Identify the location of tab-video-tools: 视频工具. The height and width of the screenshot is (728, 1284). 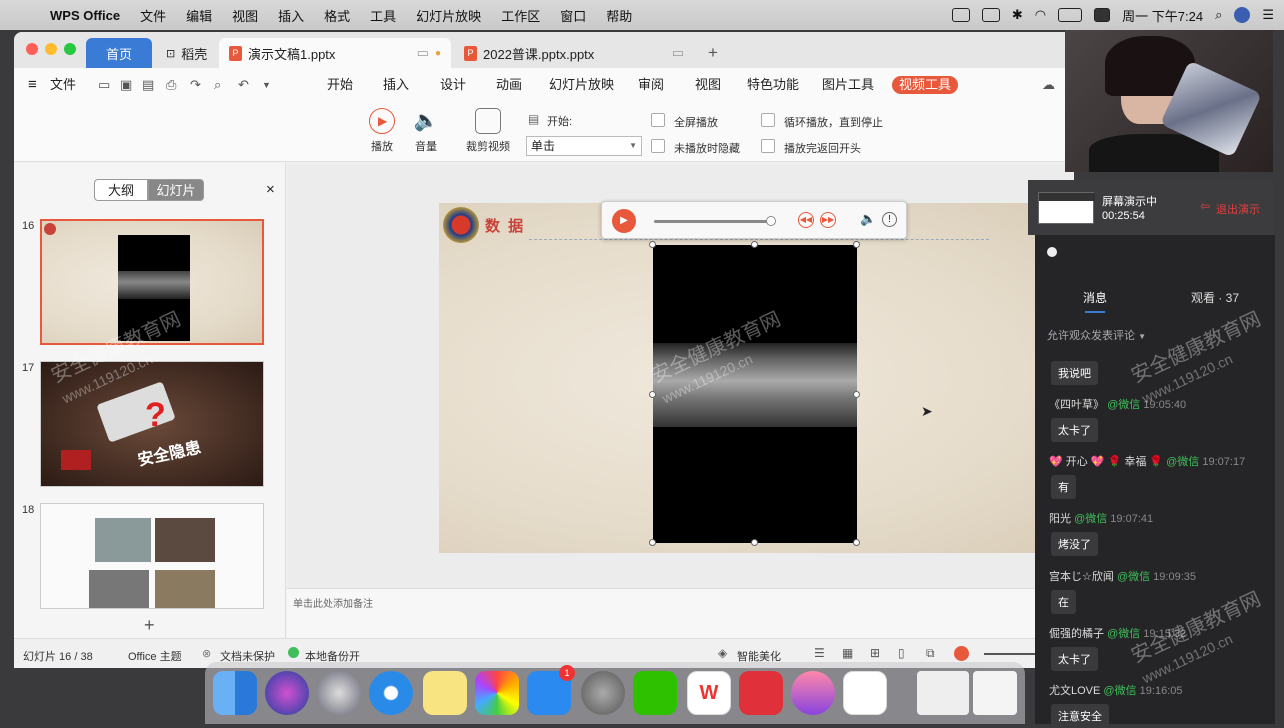
(925, 85).